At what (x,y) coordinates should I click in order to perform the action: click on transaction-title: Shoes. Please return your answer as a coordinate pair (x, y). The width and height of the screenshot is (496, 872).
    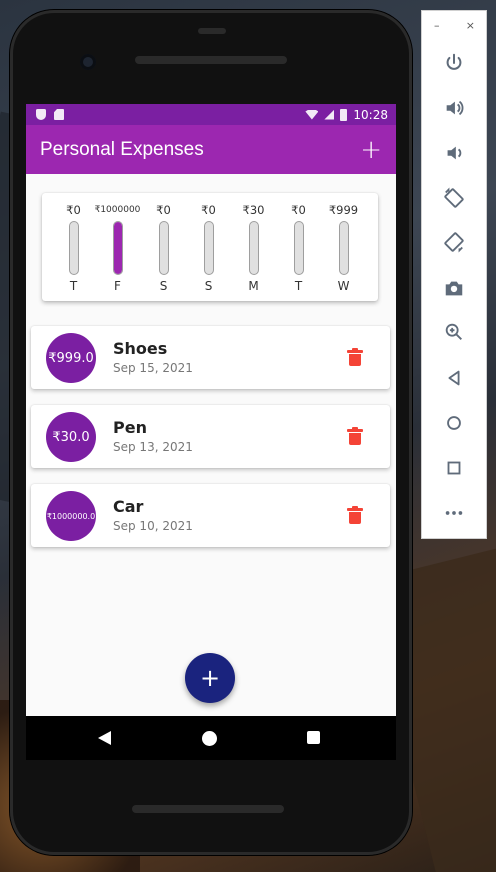
    Looking at the image, I should click on (140, 348).